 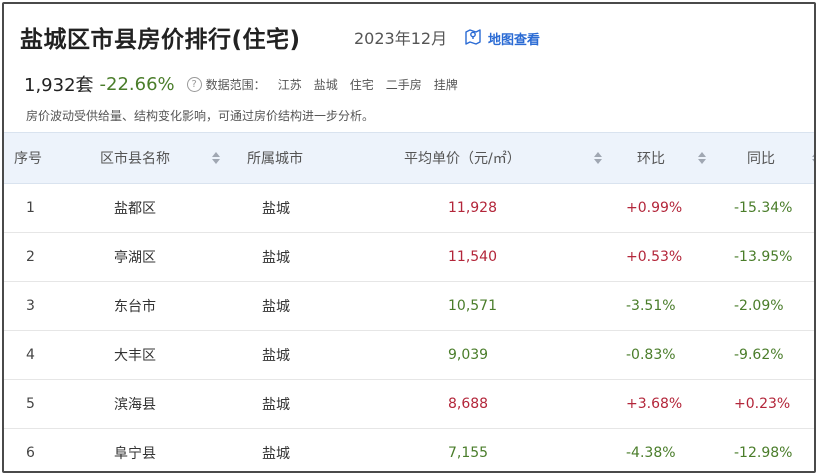 I want to click on row-price: 7,155, so click(x=468, y=453).